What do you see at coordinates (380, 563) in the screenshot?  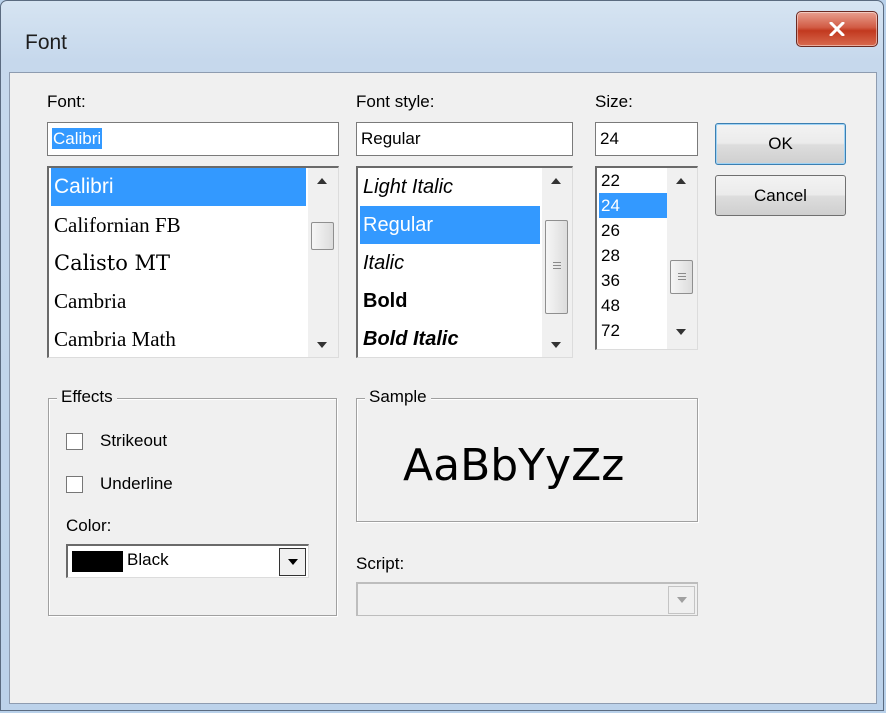 I see `script-label: Script:` at bounding box center [380, 563].